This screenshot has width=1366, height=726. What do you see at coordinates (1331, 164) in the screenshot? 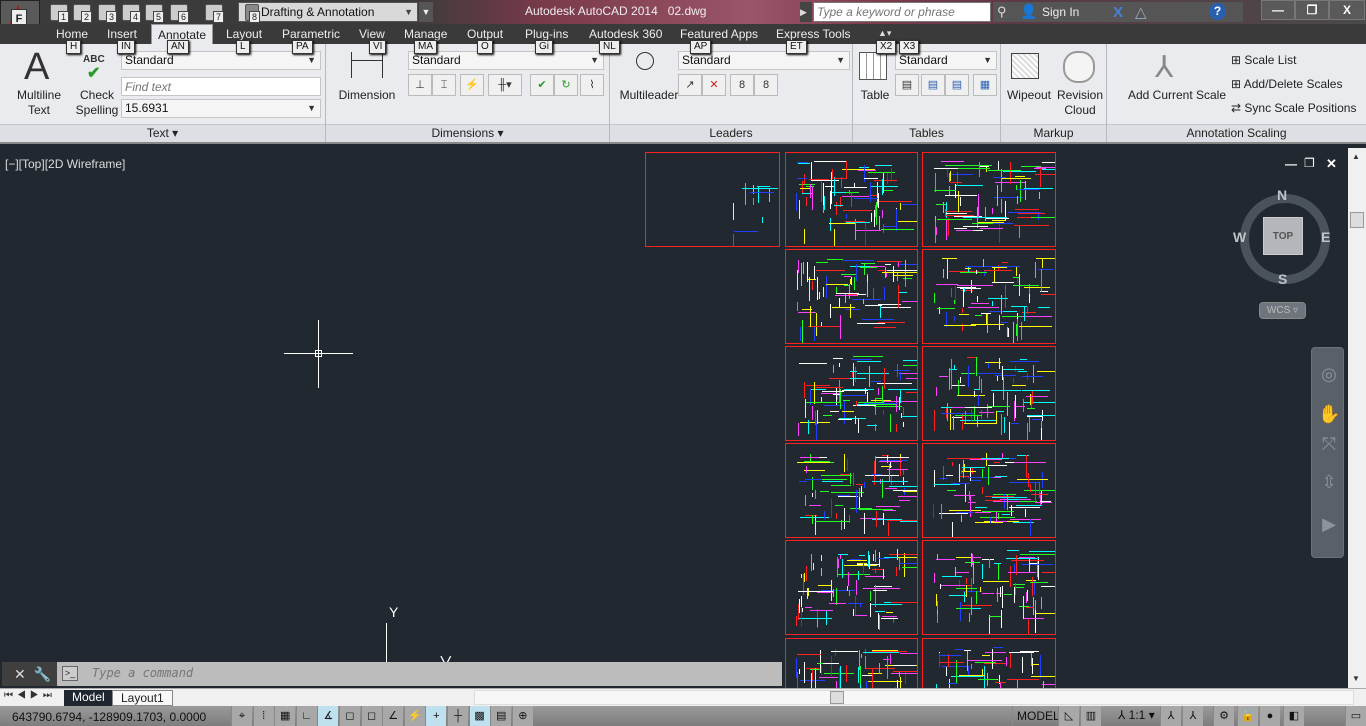
I see `viewport-close-button: ✕` at bounding box center [1331, 164].